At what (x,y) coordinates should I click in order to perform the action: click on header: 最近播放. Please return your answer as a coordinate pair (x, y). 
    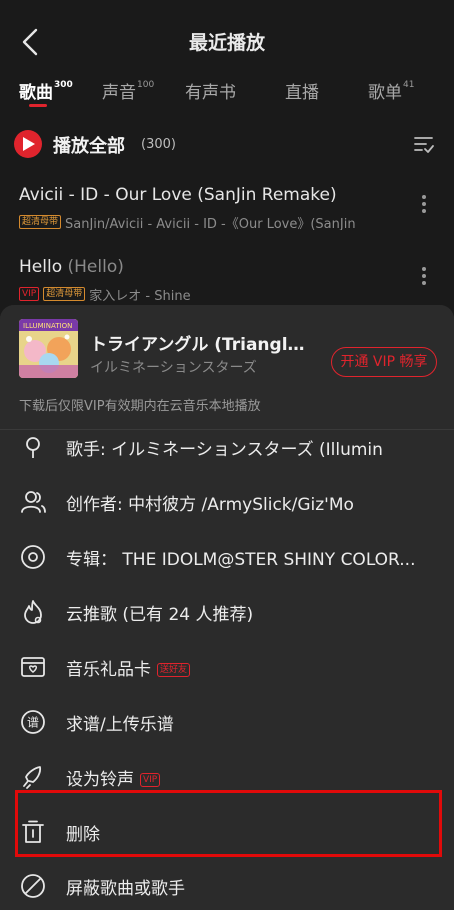
    Looking at the image, I should click on (227, 41).